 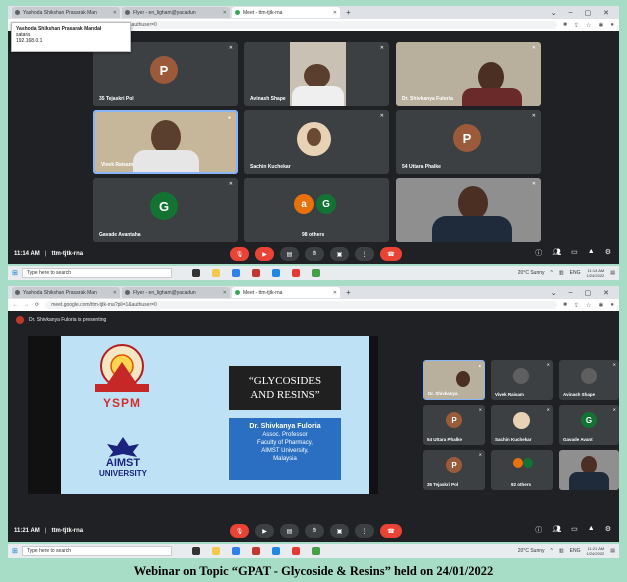 What do you see at coordinates (468, 210) in the screenshot?
I see `participant-tile: ✕` at bounding box center [468, 210].